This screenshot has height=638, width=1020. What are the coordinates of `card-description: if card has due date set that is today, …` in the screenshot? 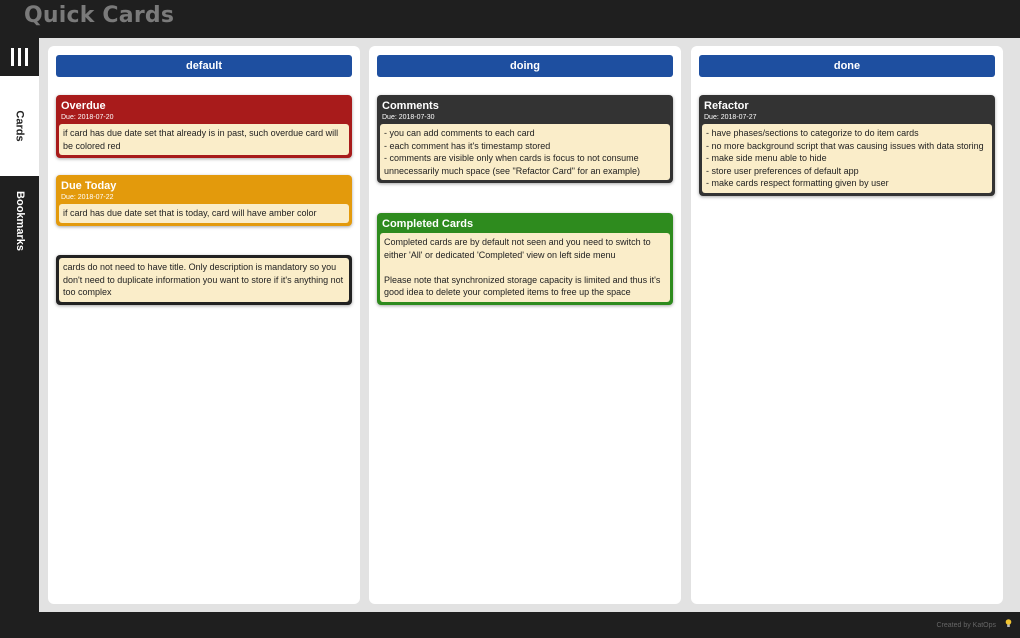 It's located at (204, 213).